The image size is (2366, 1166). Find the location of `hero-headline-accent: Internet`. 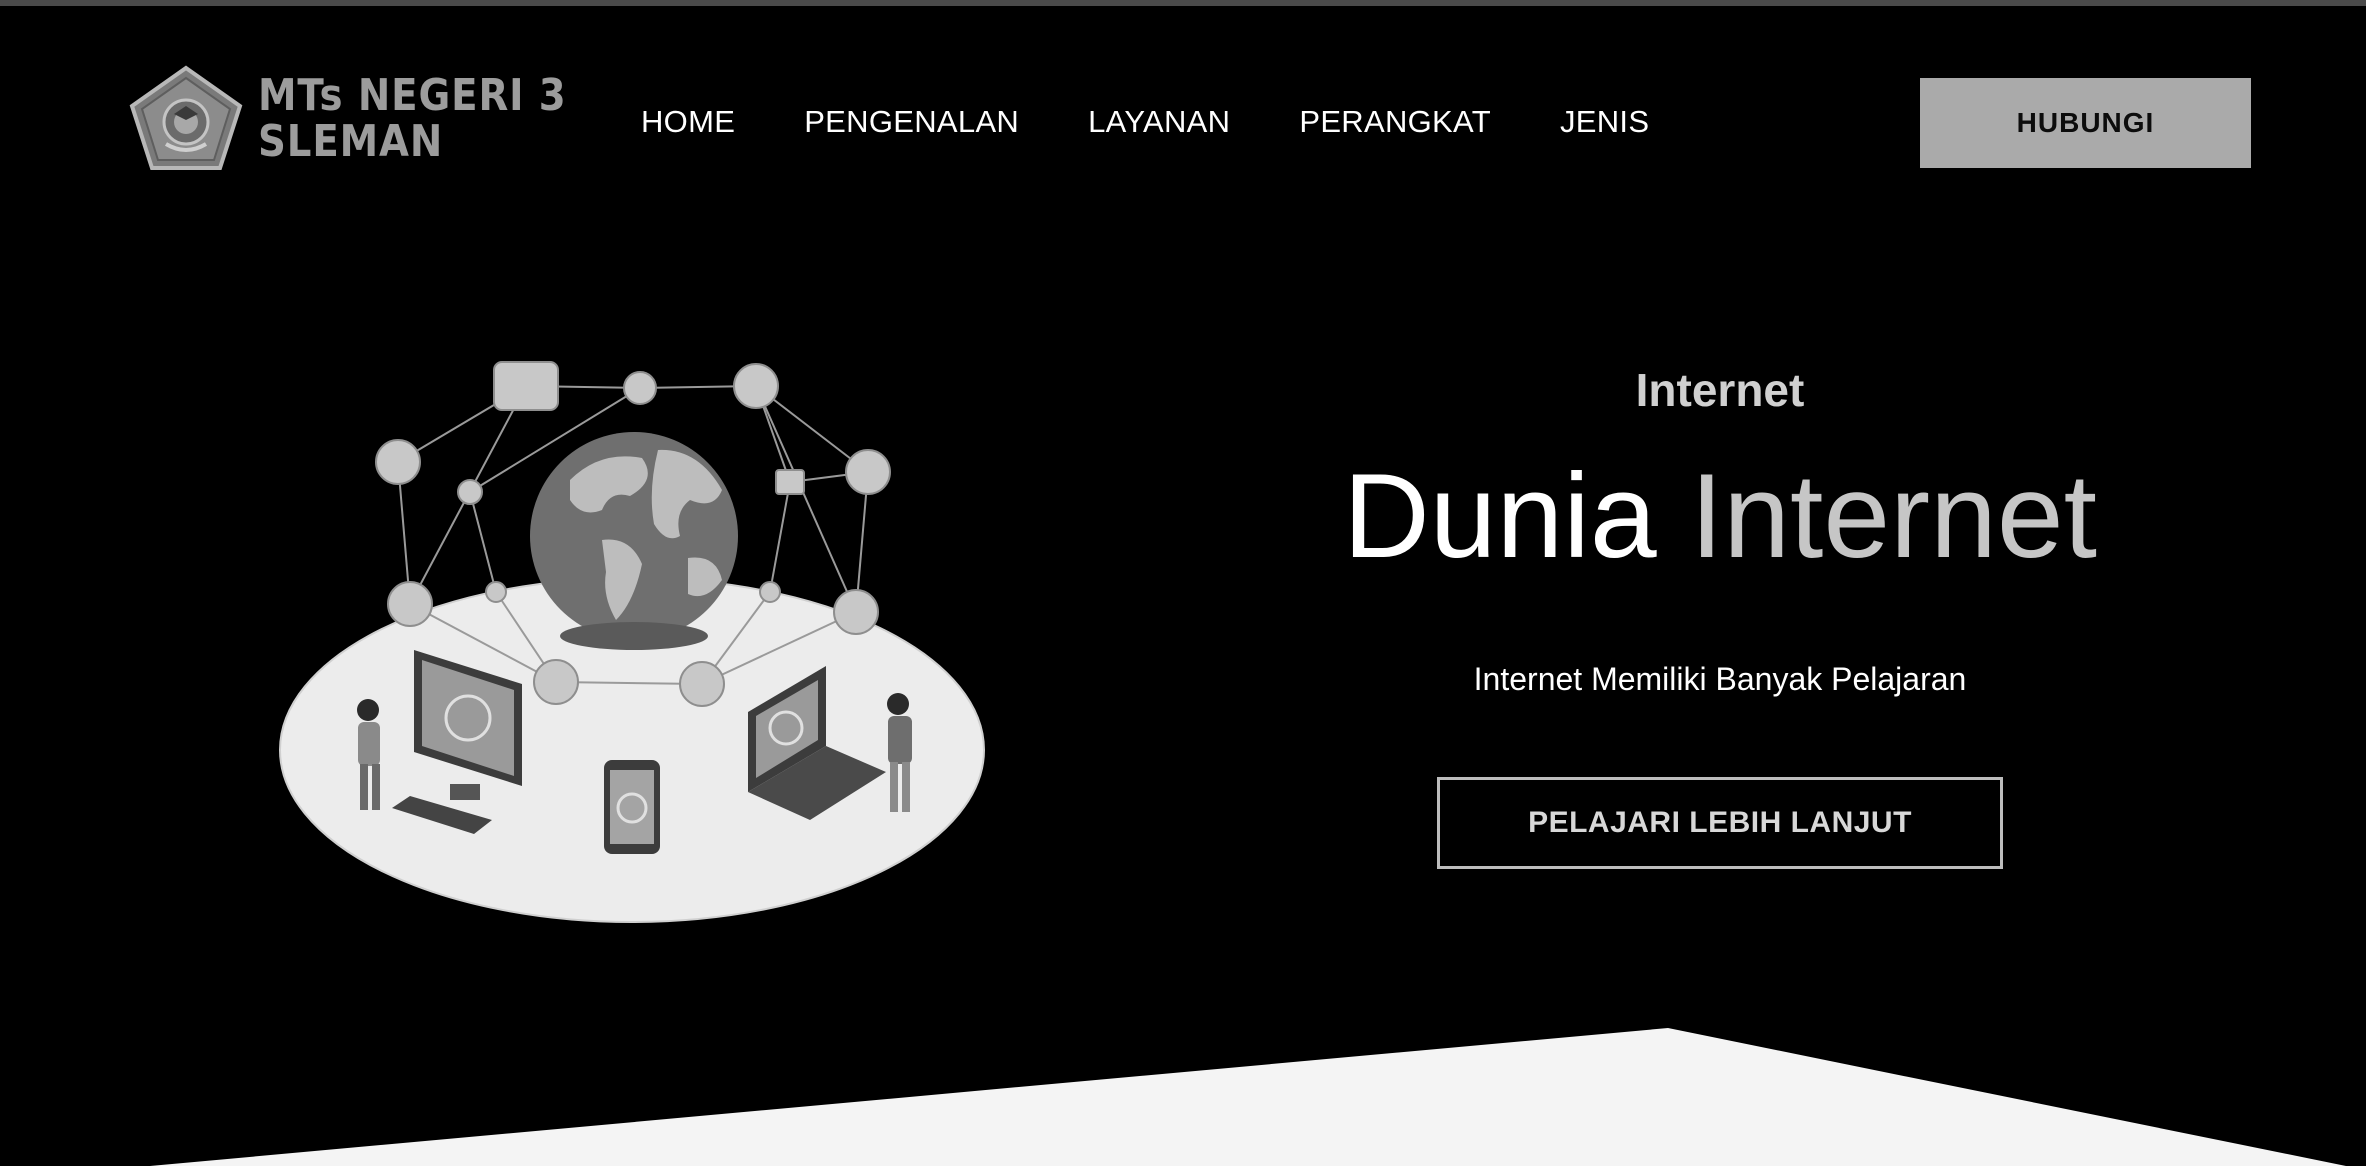

hero-headline-accent: Internet is located at coordinates (1893, 516).